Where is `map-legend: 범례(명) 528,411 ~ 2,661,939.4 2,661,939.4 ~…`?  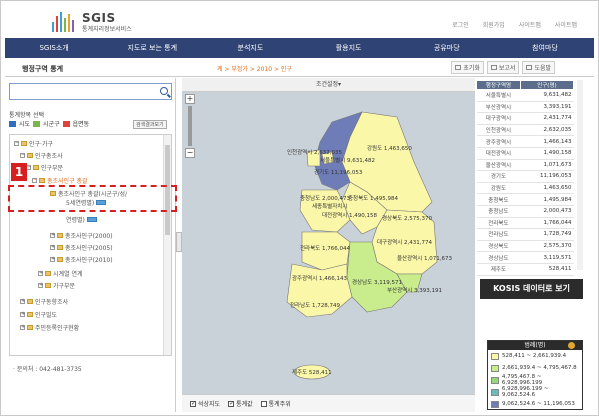
map-legend: 범례(명) 528,411 ~ 2,661,939.4 2,661,939.4 ~… is located at coordinates (535, 375).